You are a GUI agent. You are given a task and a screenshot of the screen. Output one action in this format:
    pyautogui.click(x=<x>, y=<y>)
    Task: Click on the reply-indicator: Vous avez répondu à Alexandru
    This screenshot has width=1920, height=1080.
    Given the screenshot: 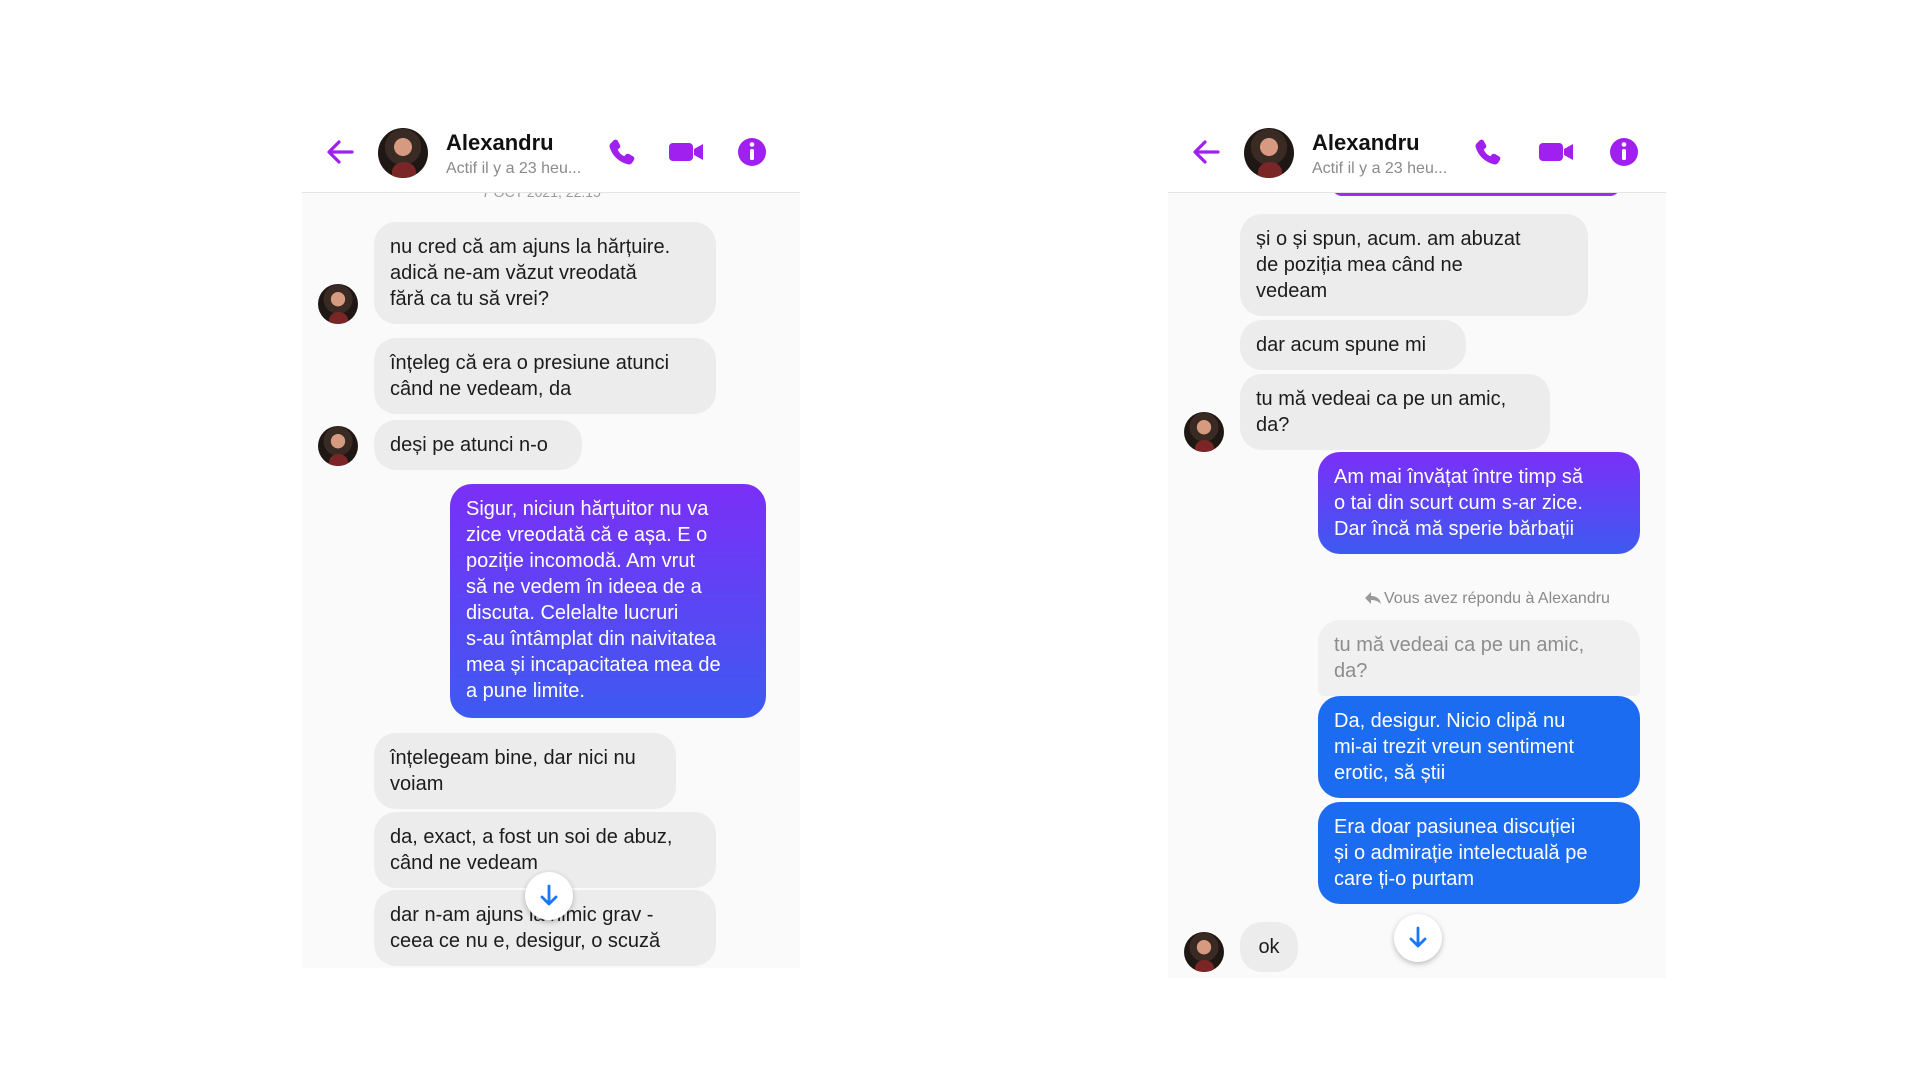 What is the action you would take?
    pyautogui.click(x=1487, y=599)
    